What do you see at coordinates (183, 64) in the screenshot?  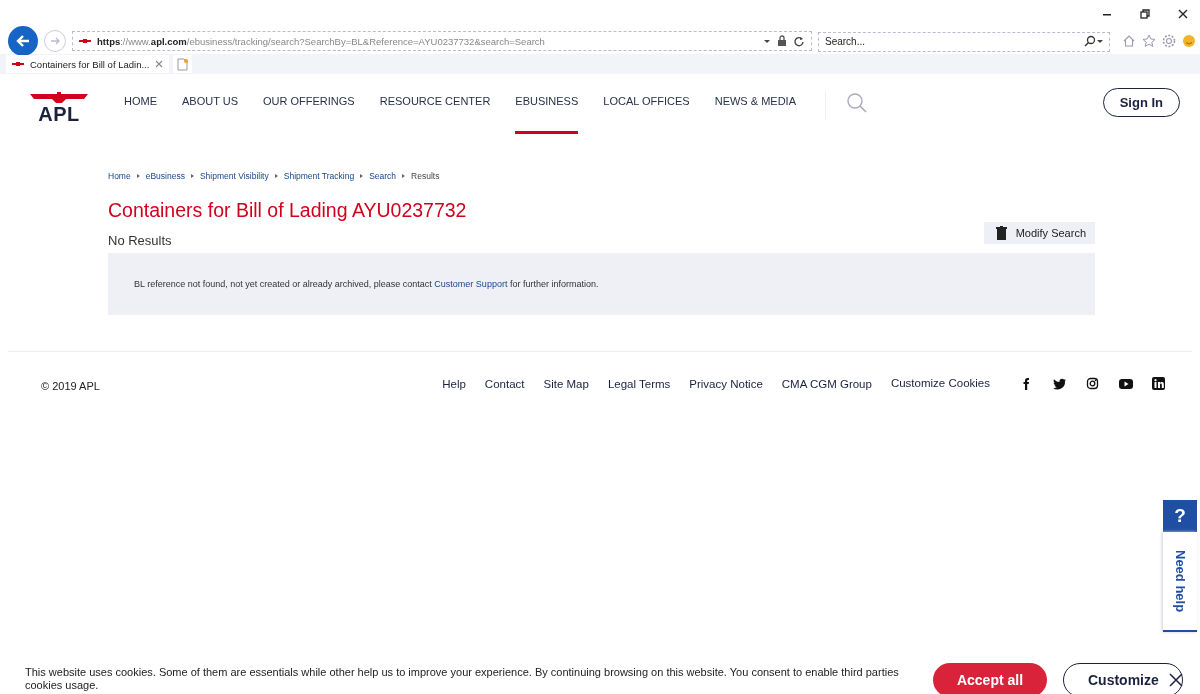 I see `new-tab-icon` at bounding box center [183, 64].